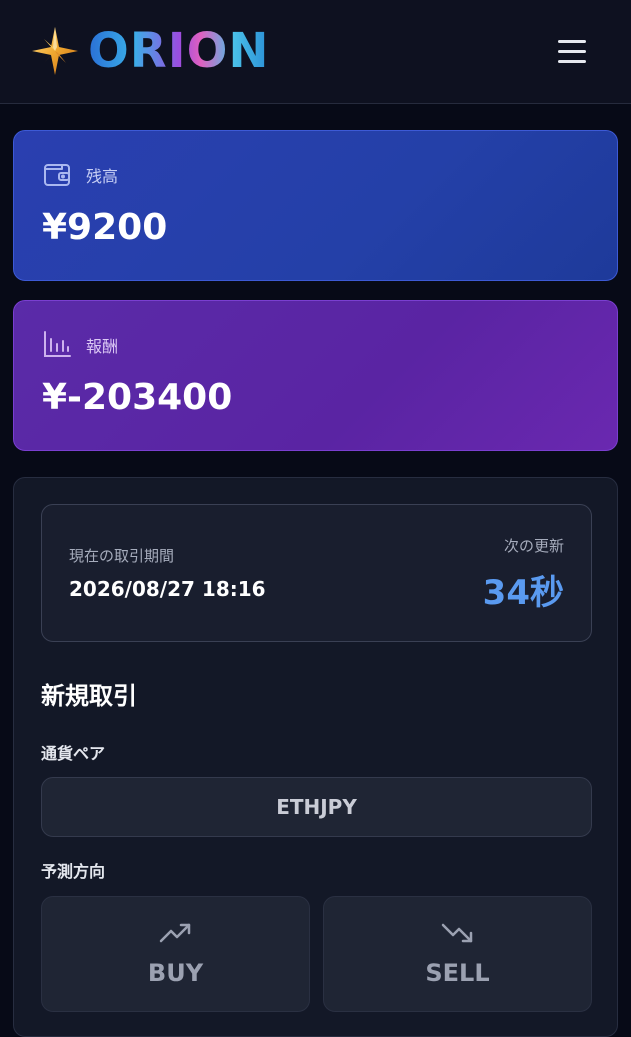  I want to click on sell-button: SELL, so click(457, 954).